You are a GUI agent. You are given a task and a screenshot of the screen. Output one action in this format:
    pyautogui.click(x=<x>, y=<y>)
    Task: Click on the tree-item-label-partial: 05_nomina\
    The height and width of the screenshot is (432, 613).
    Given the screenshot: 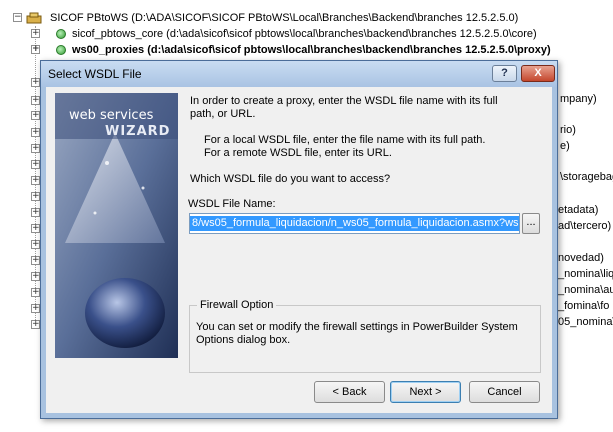 What is the action you would take?
    pyautogui.click(x=585, y=322)
    